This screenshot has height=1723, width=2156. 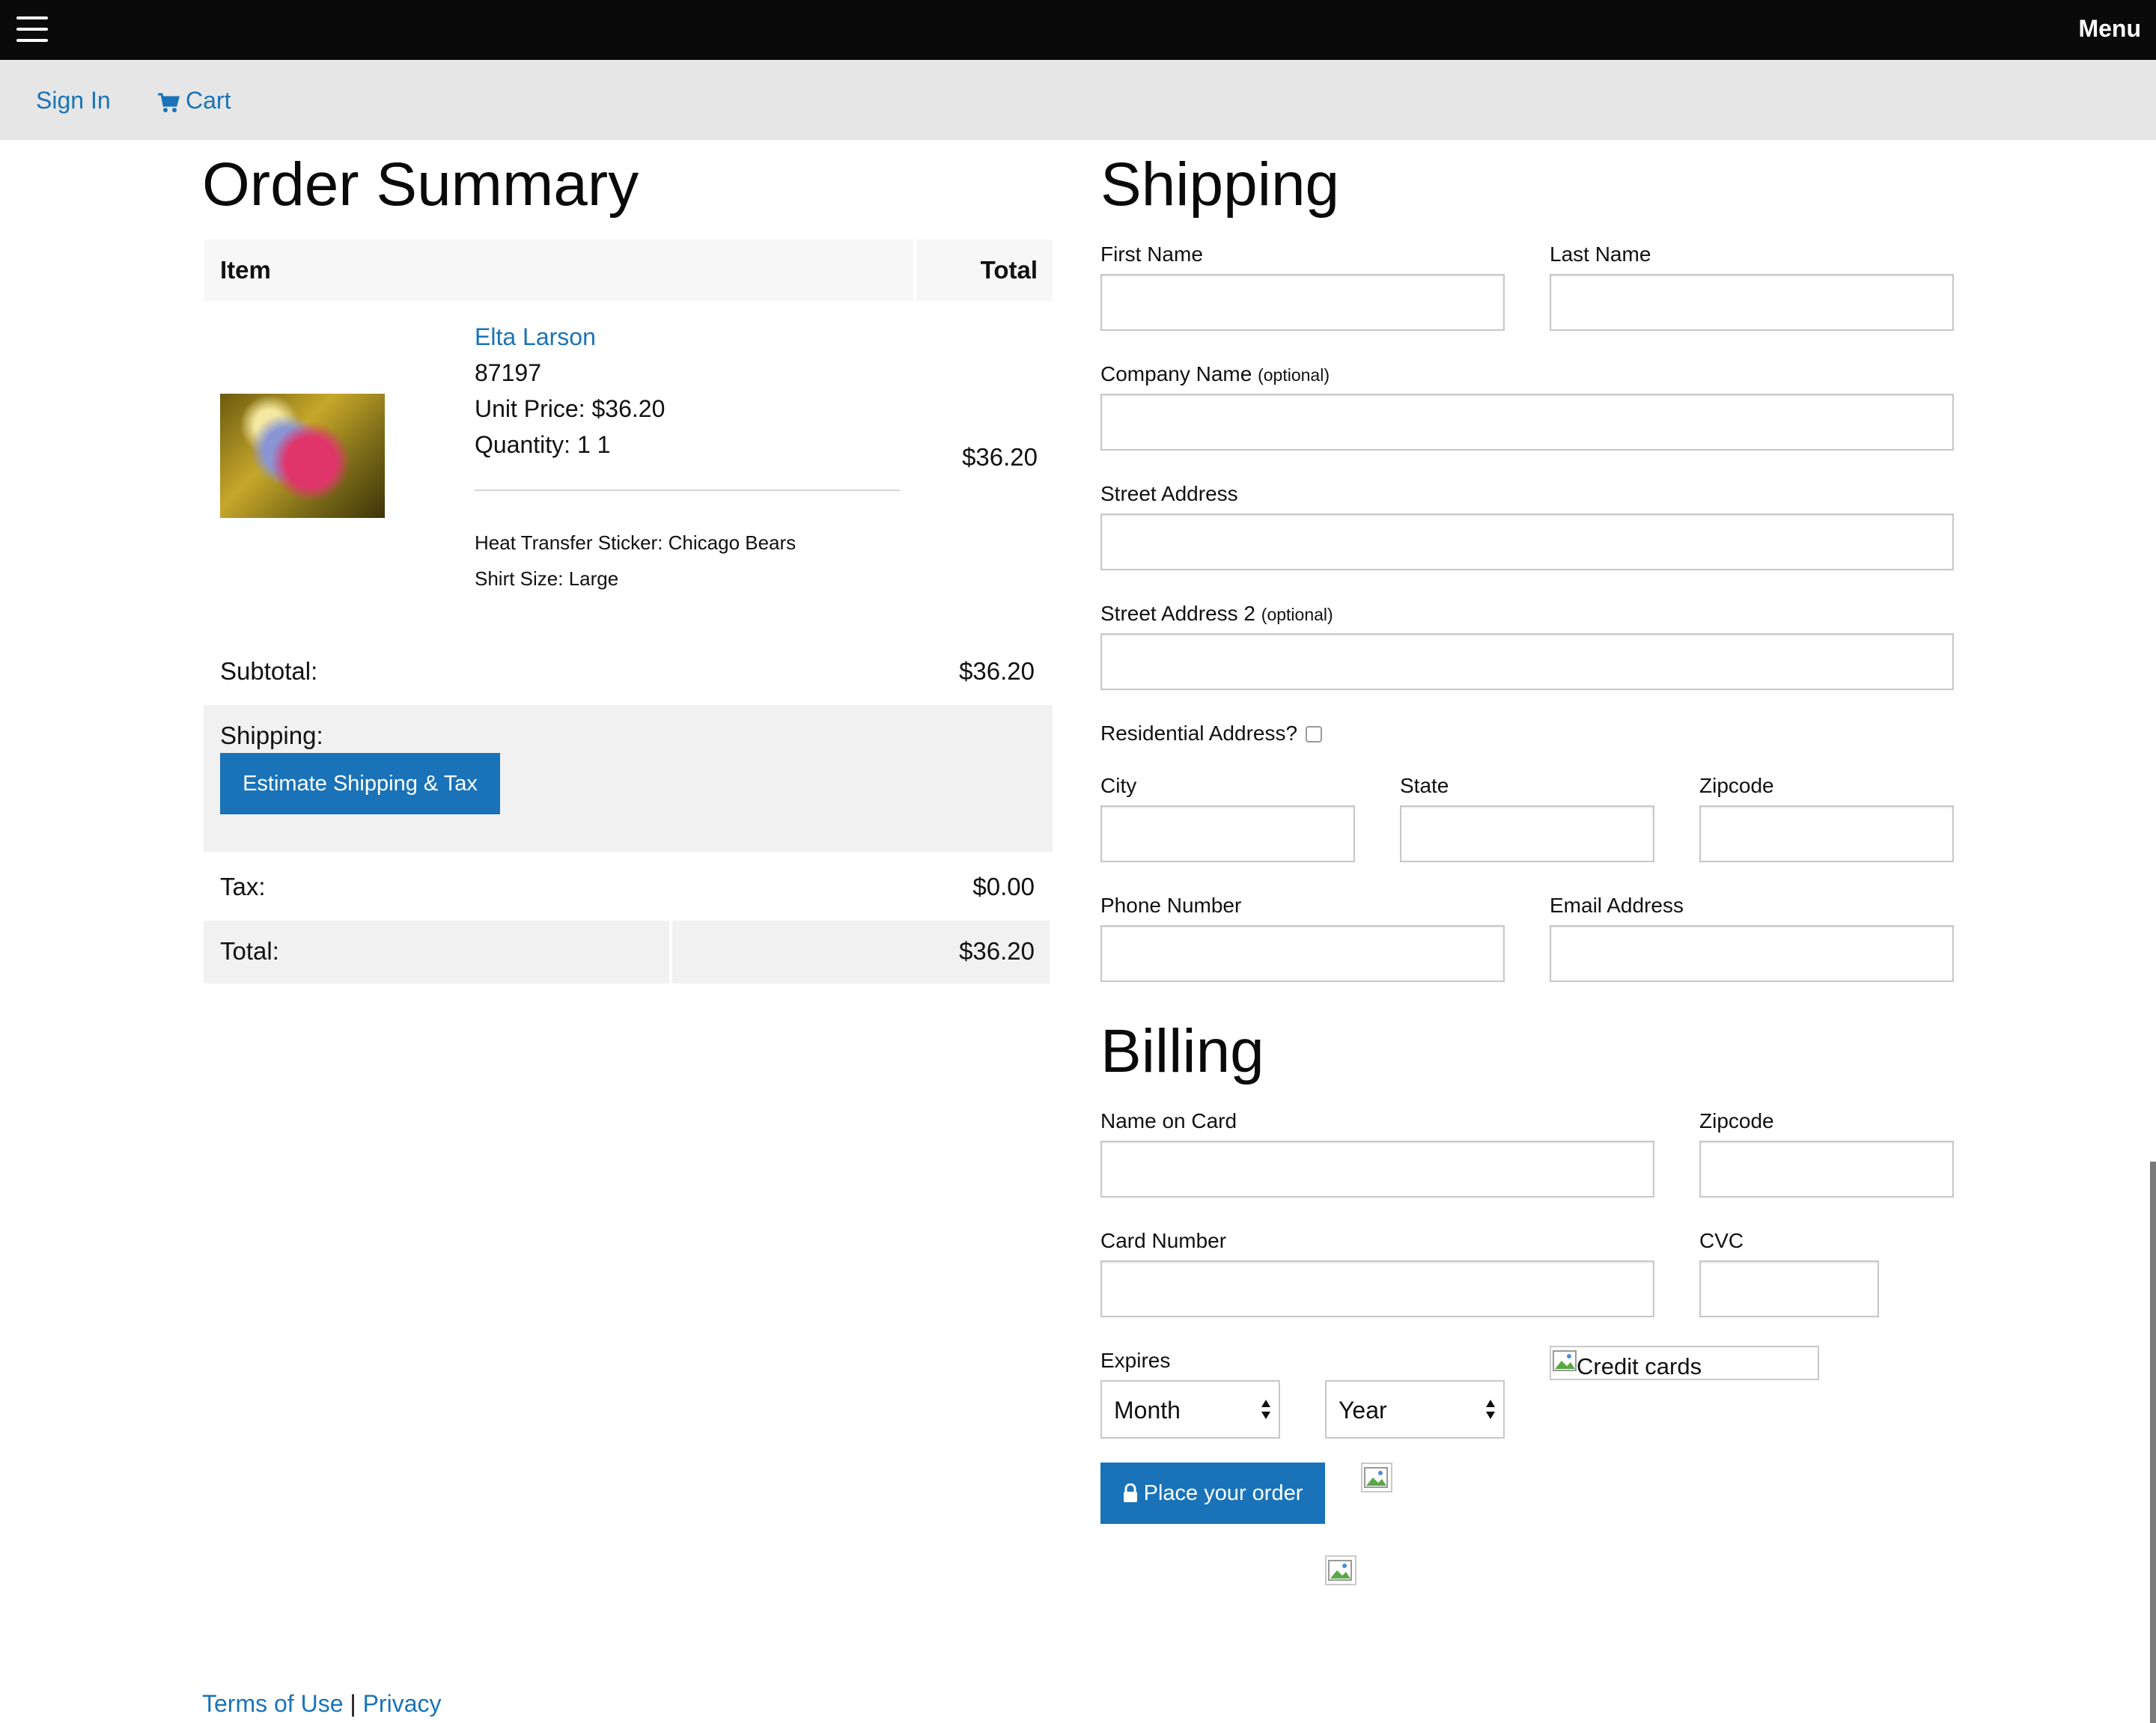 I want to click on street2-input, so click(x=1527, y=661).